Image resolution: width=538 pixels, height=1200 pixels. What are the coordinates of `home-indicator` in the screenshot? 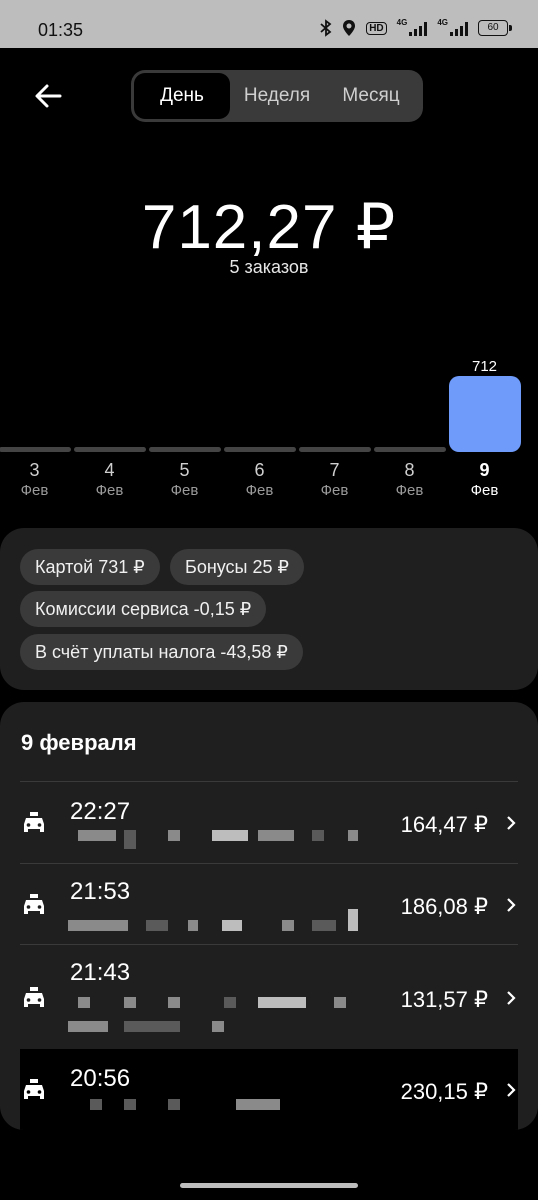 It's located at (269, 1185).